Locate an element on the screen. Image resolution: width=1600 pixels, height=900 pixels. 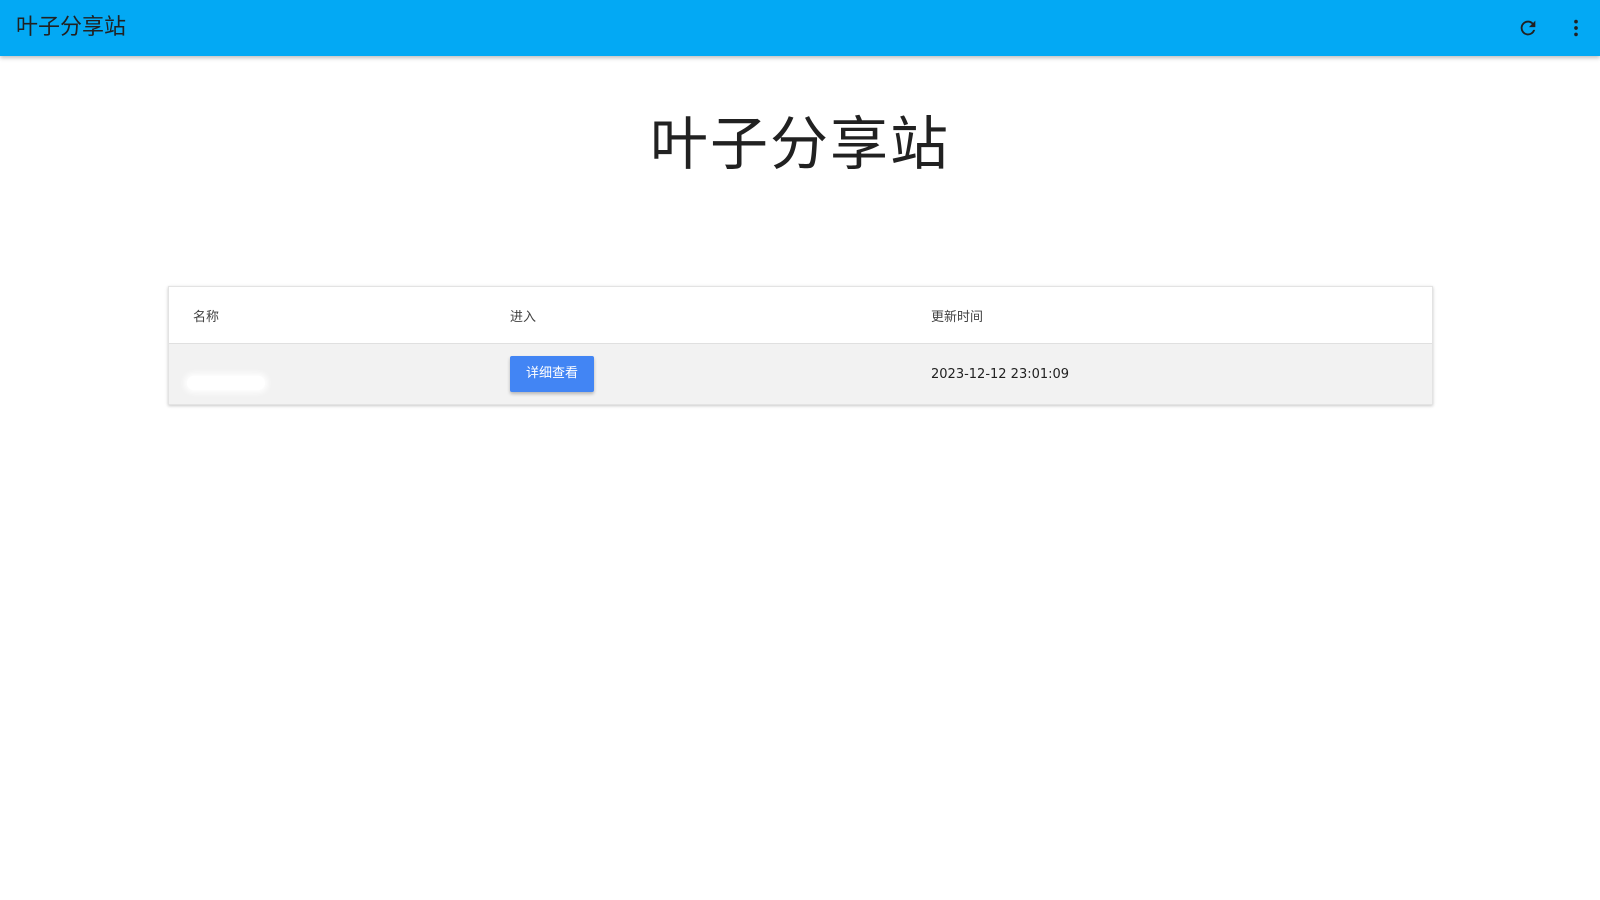
share-table: 名称 进入 更新时间 详细查看 2023-12-12 23:01:09 is located at coordinates (800, 345).